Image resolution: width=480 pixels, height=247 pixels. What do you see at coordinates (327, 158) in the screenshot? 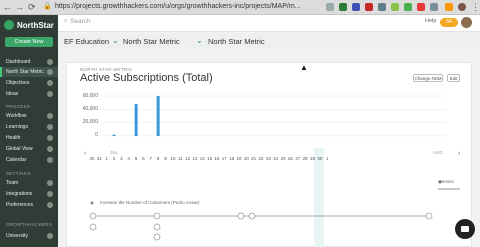
I see `x-tick-label: 1` at bounding box center [327, 158].